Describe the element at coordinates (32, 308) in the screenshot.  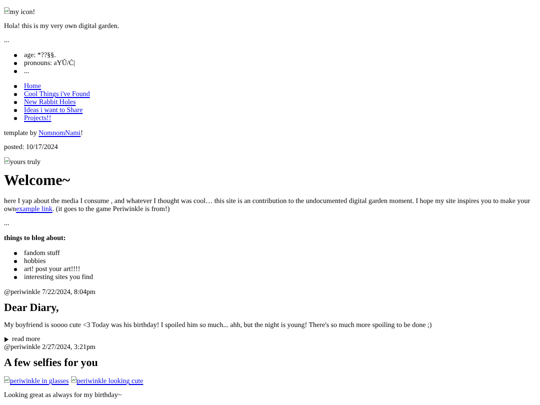
I see `post-title: Dear Diary,` at that location.